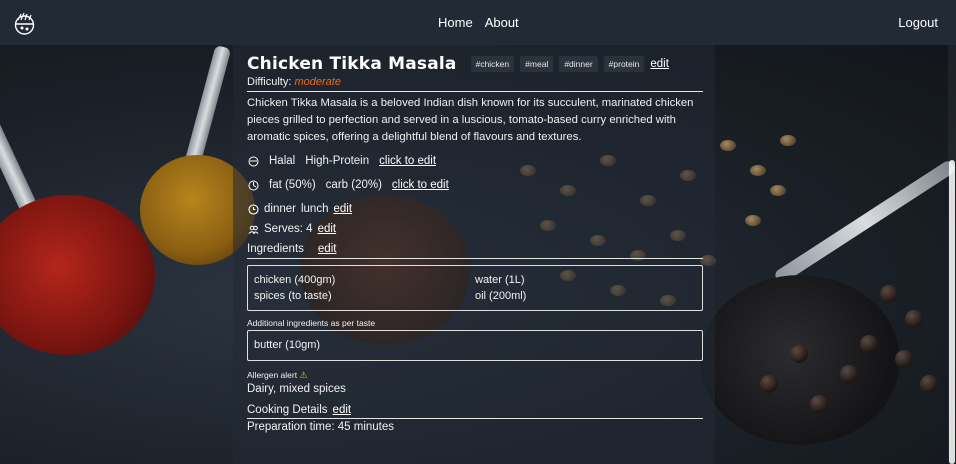 The height and width of the screenshot is (464, 956). I want to click on ingredients-header: Ingredients edit, so click(475, 251).